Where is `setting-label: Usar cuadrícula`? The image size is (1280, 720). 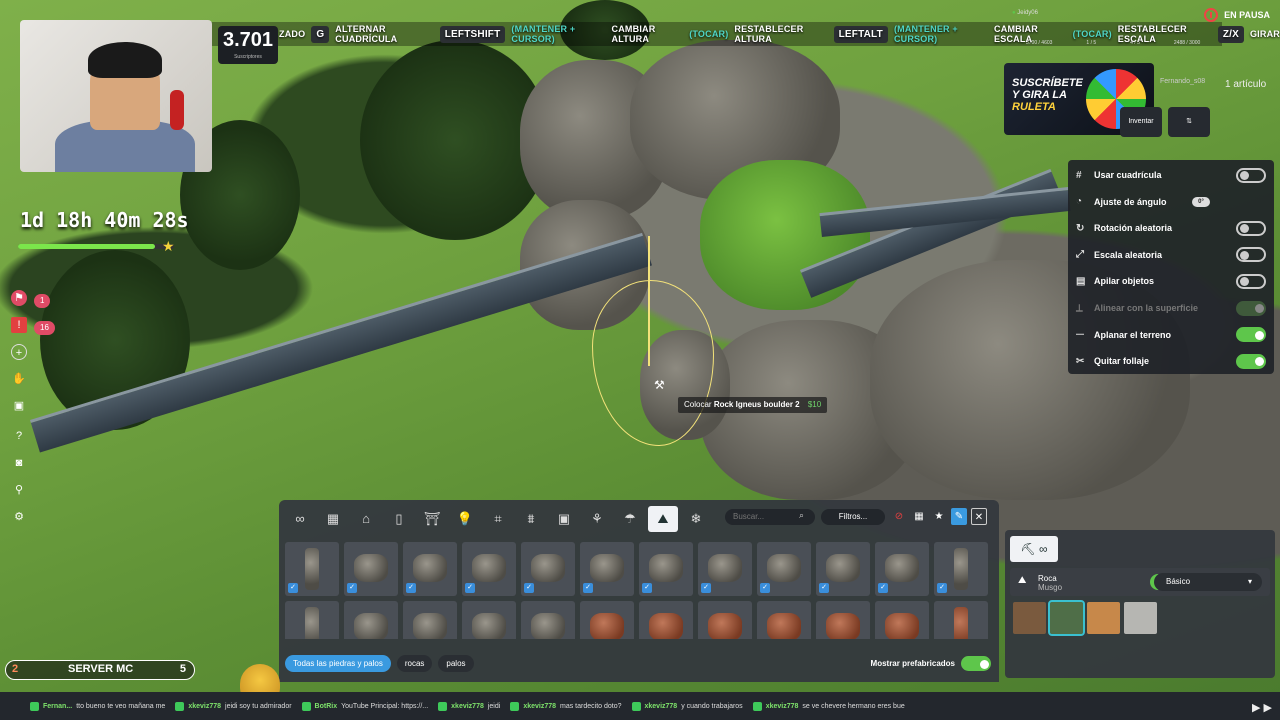
setting-label: Usar cuadrícula is located at coordinates (1128, 175).